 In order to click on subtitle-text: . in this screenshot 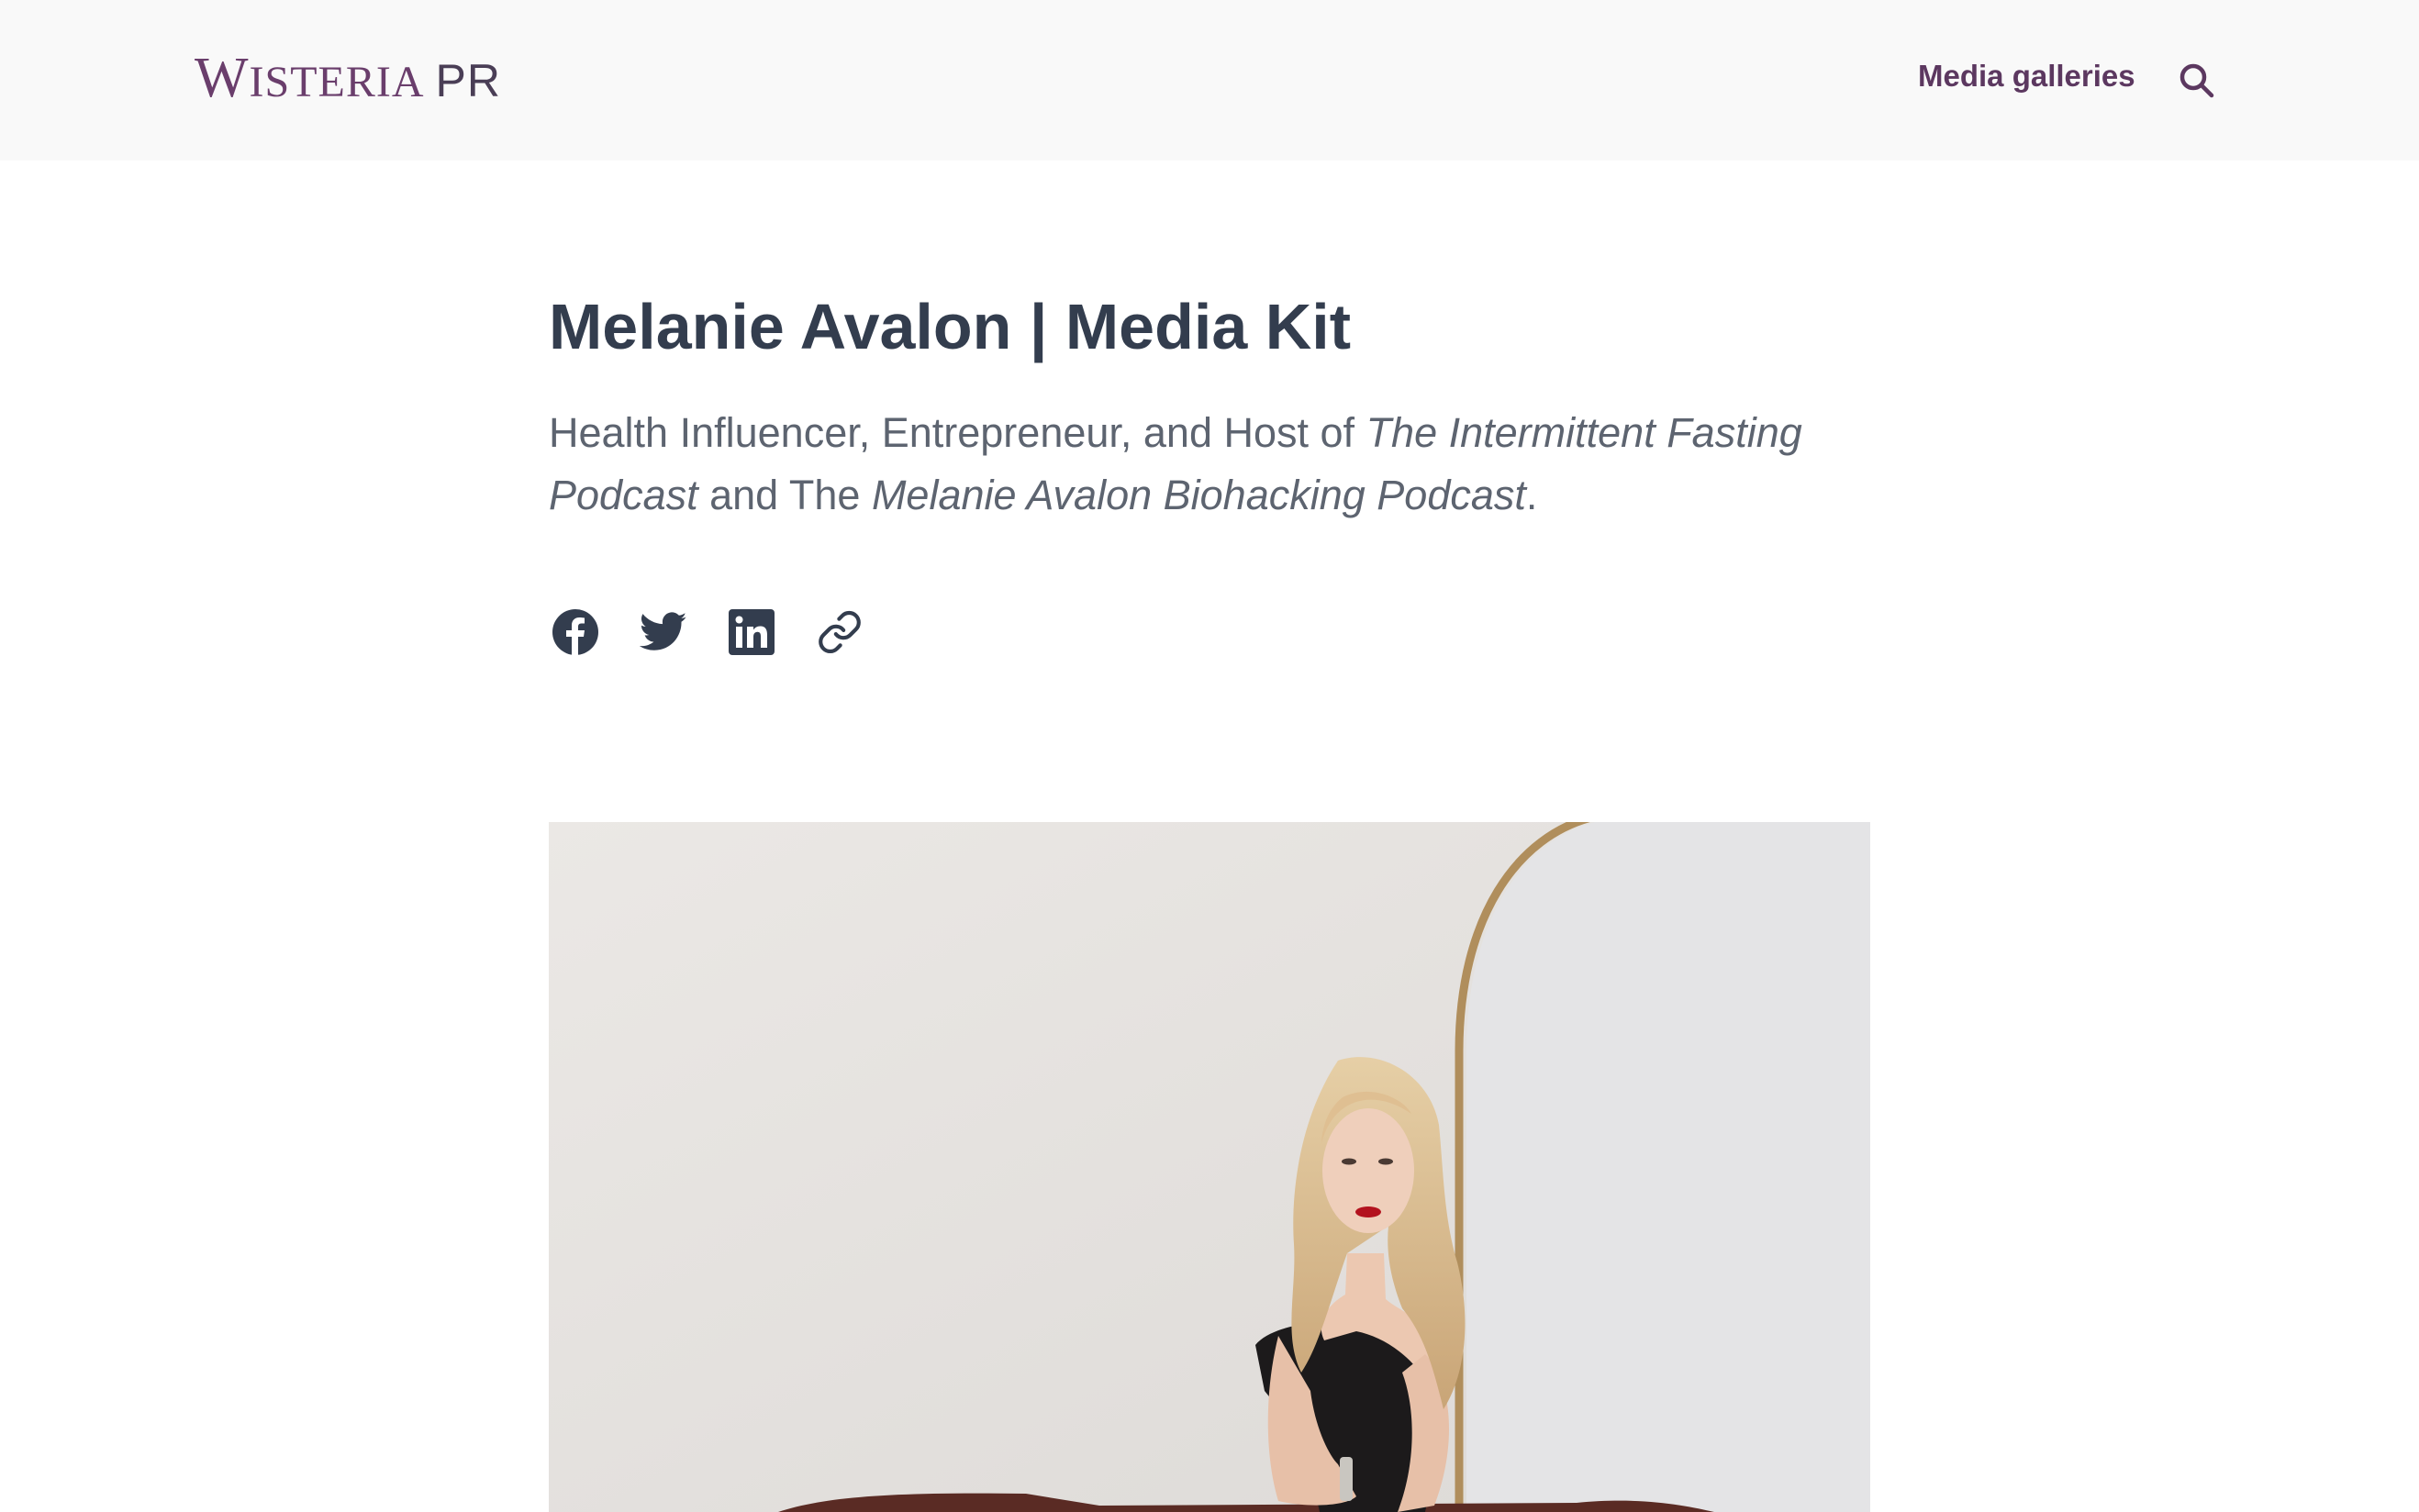, I will do `click(1531, 495)`.